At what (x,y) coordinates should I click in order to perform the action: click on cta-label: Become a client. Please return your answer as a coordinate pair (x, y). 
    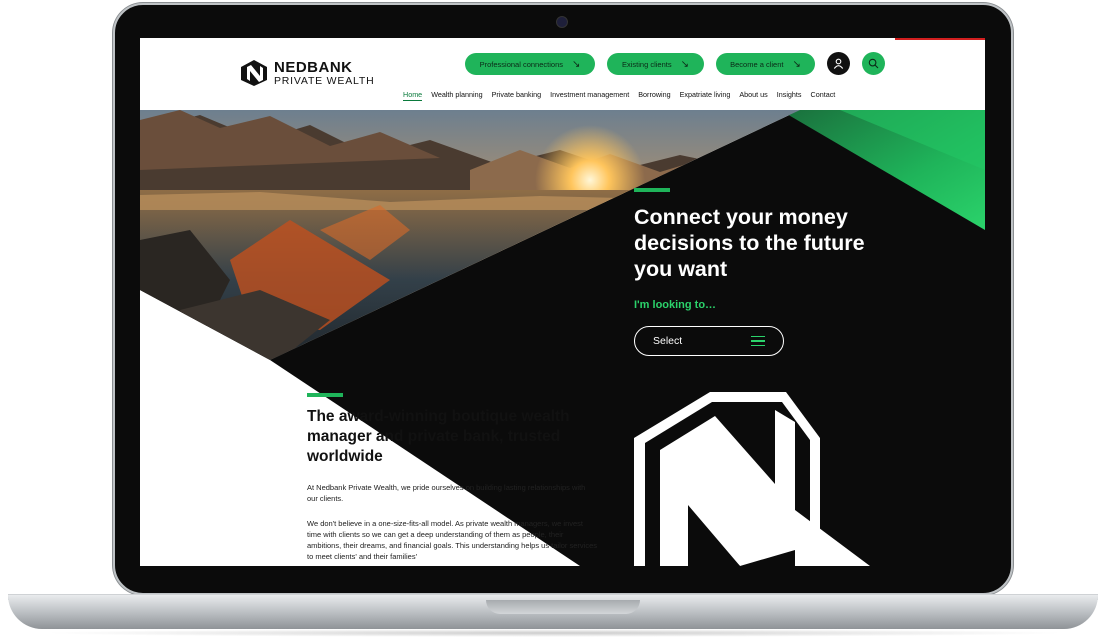
    Looking at the image, I should click on (757, 64).